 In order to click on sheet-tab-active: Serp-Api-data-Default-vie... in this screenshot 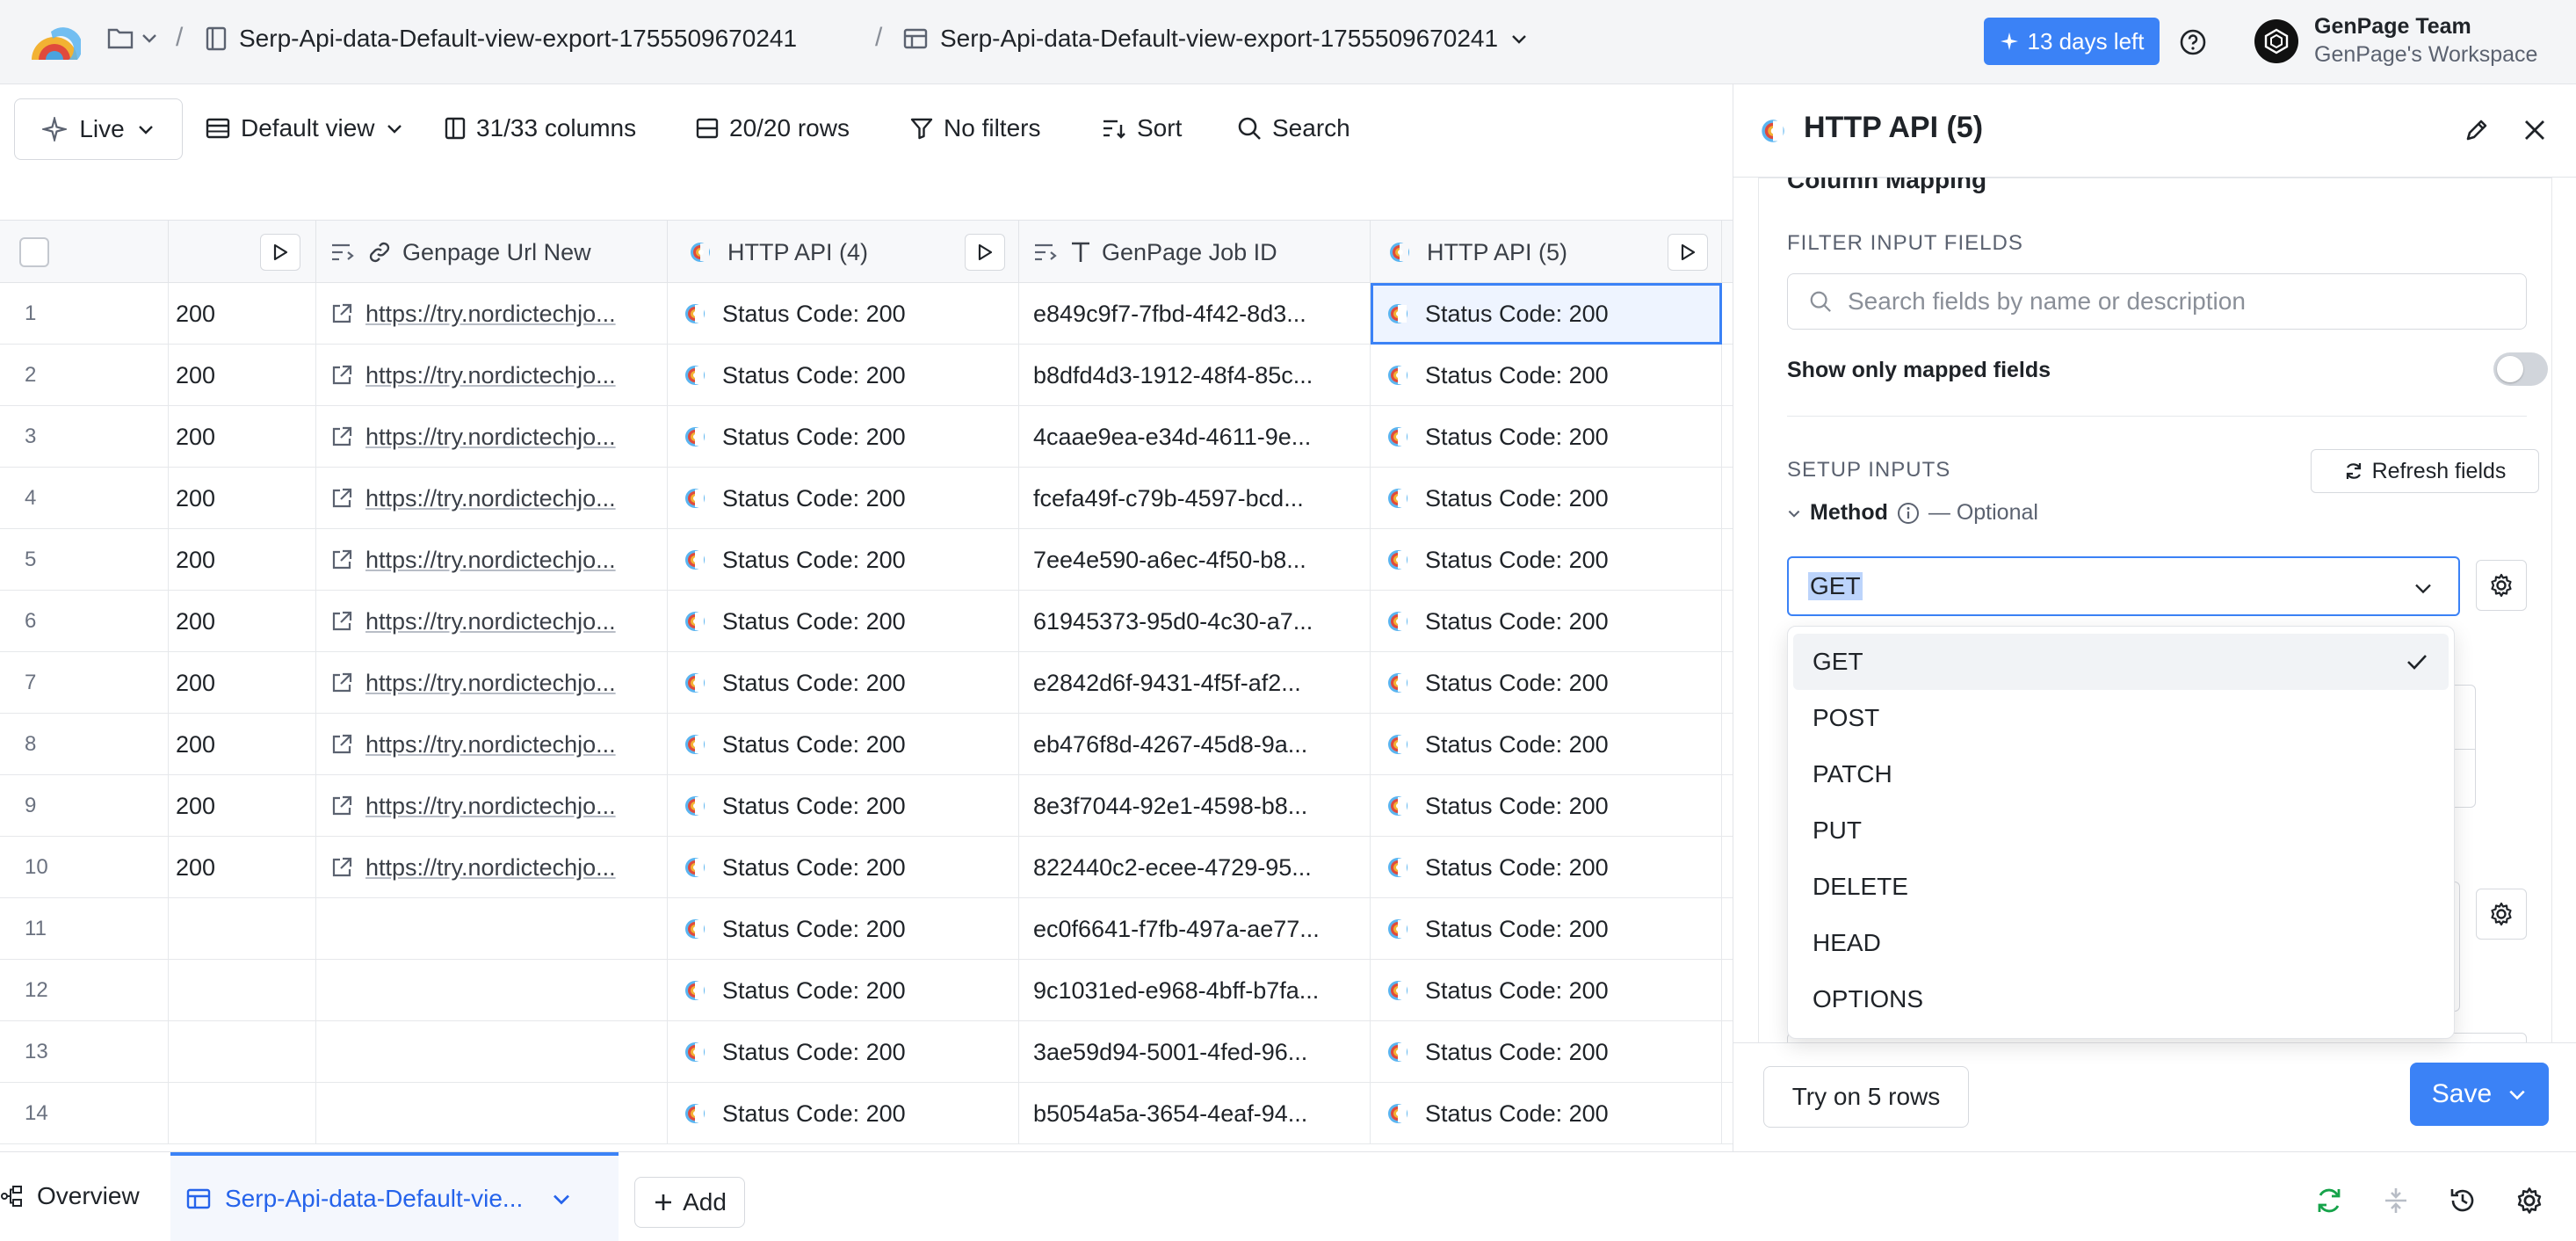, I will do `click(394, 1197)`.